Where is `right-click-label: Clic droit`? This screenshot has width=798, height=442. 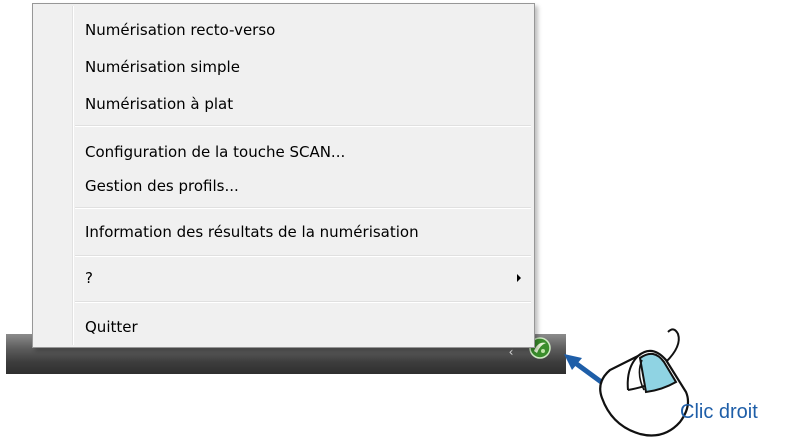
right-click-label: Clic droit is located at coordinates (719, 412).